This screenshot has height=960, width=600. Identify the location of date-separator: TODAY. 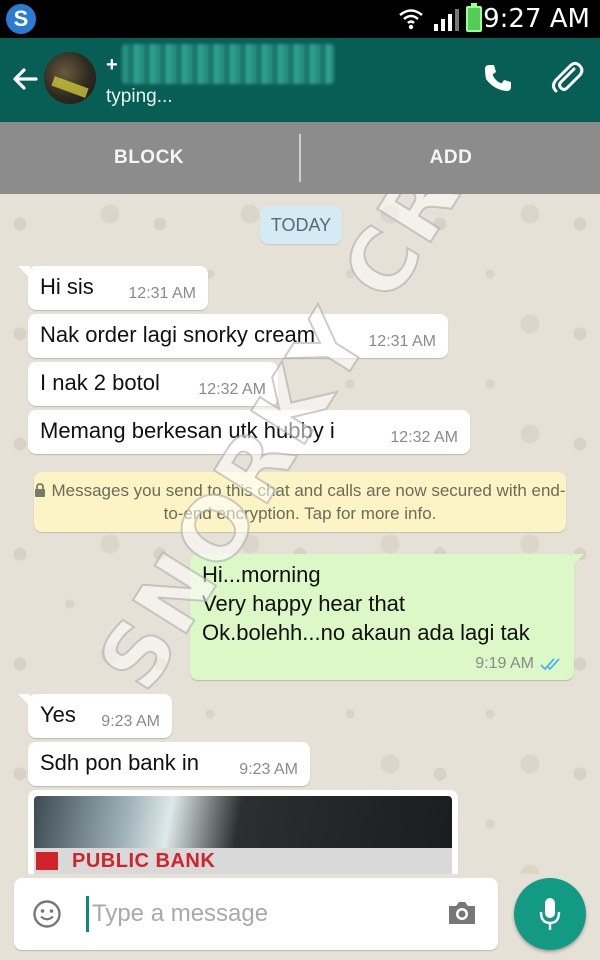
(301, 225).